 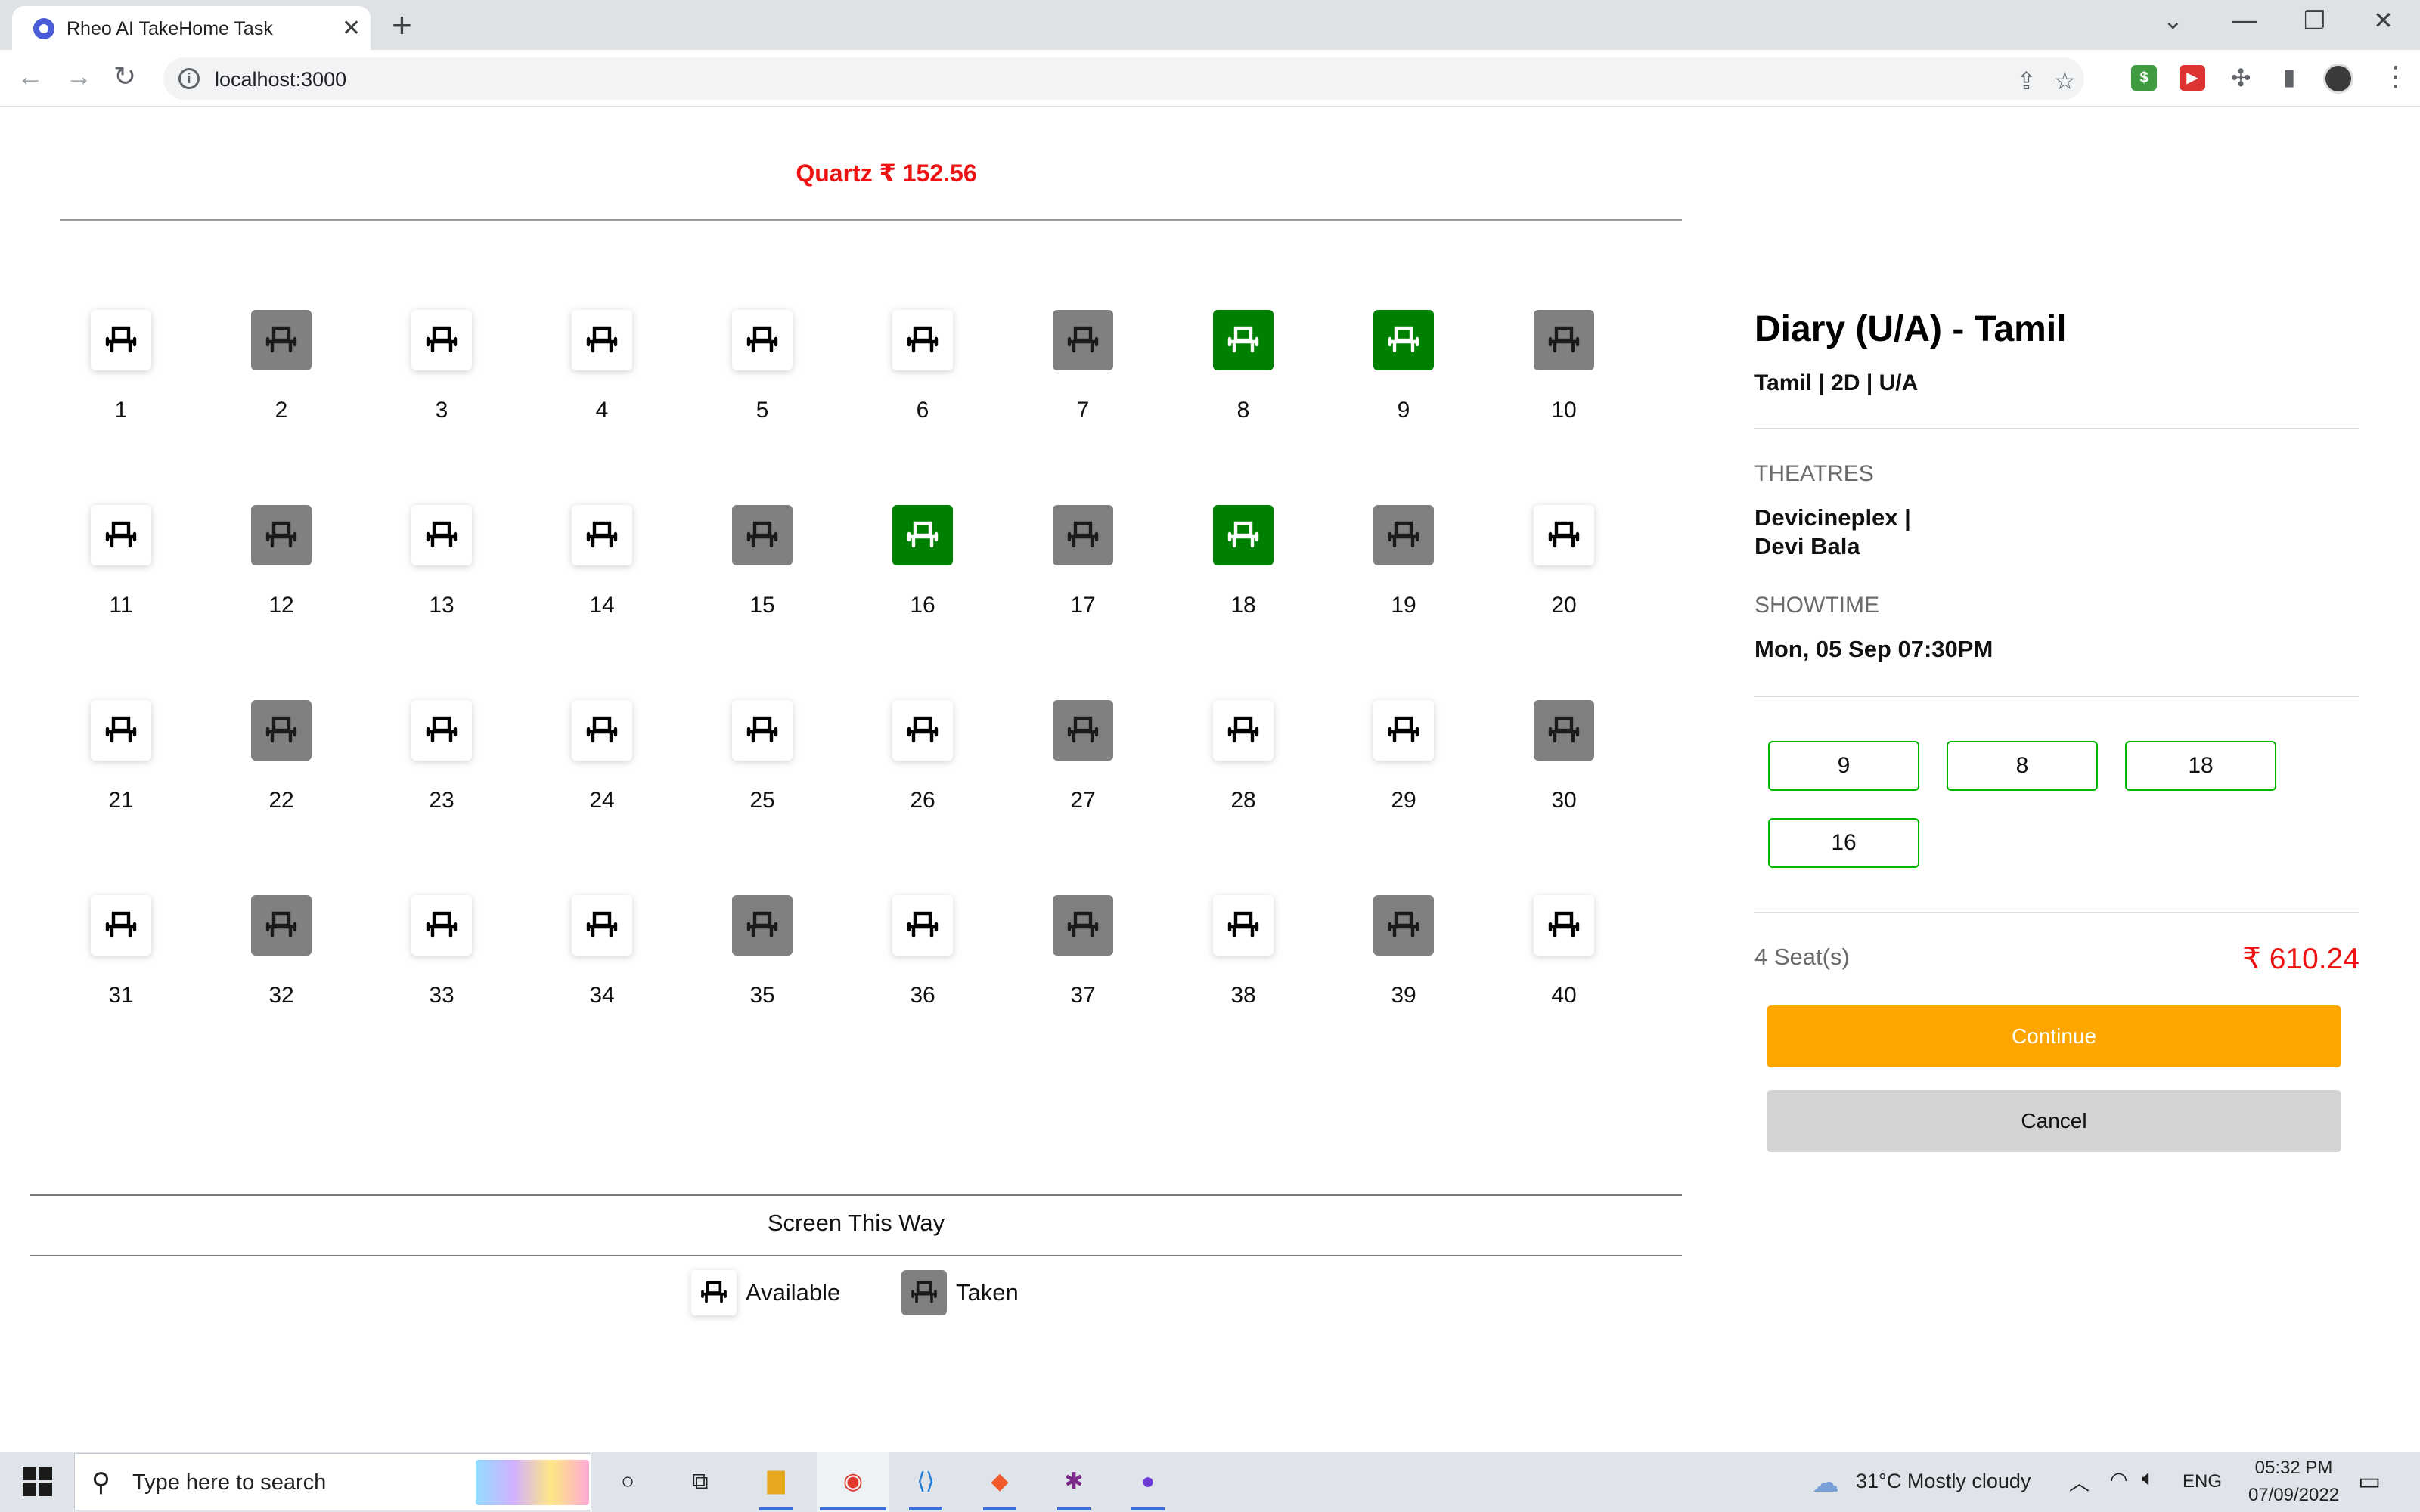 What do you see at coordinates (853, 1481) in the screenshot?
I see `chrome-icon: ◉` at bounding box center [853, 1481].